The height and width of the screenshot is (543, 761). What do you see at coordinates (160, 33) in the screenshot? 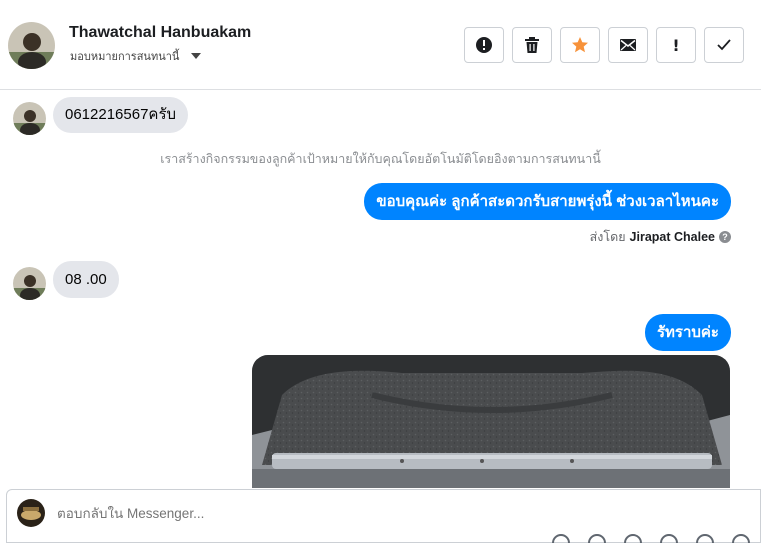
I see `contact-name: Thawatchal Hanbuakam` at bounding box center [160, 33].